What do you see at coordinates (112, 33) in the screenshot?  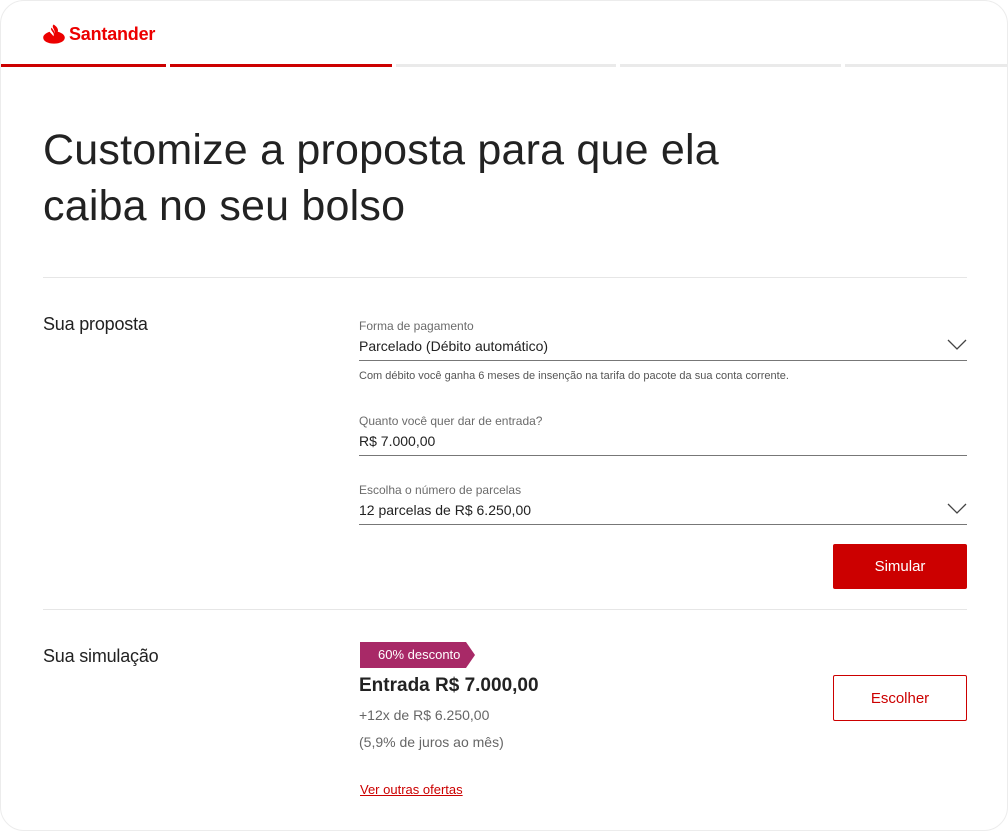 I see `brand-name: Santander` at bounding box center [112, 33].